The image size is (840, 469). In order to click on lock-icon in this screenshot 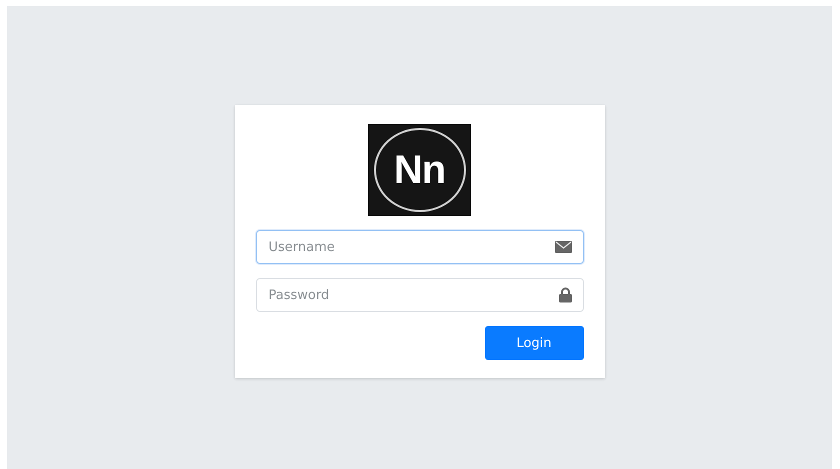, I will do `click(565, 295)`.